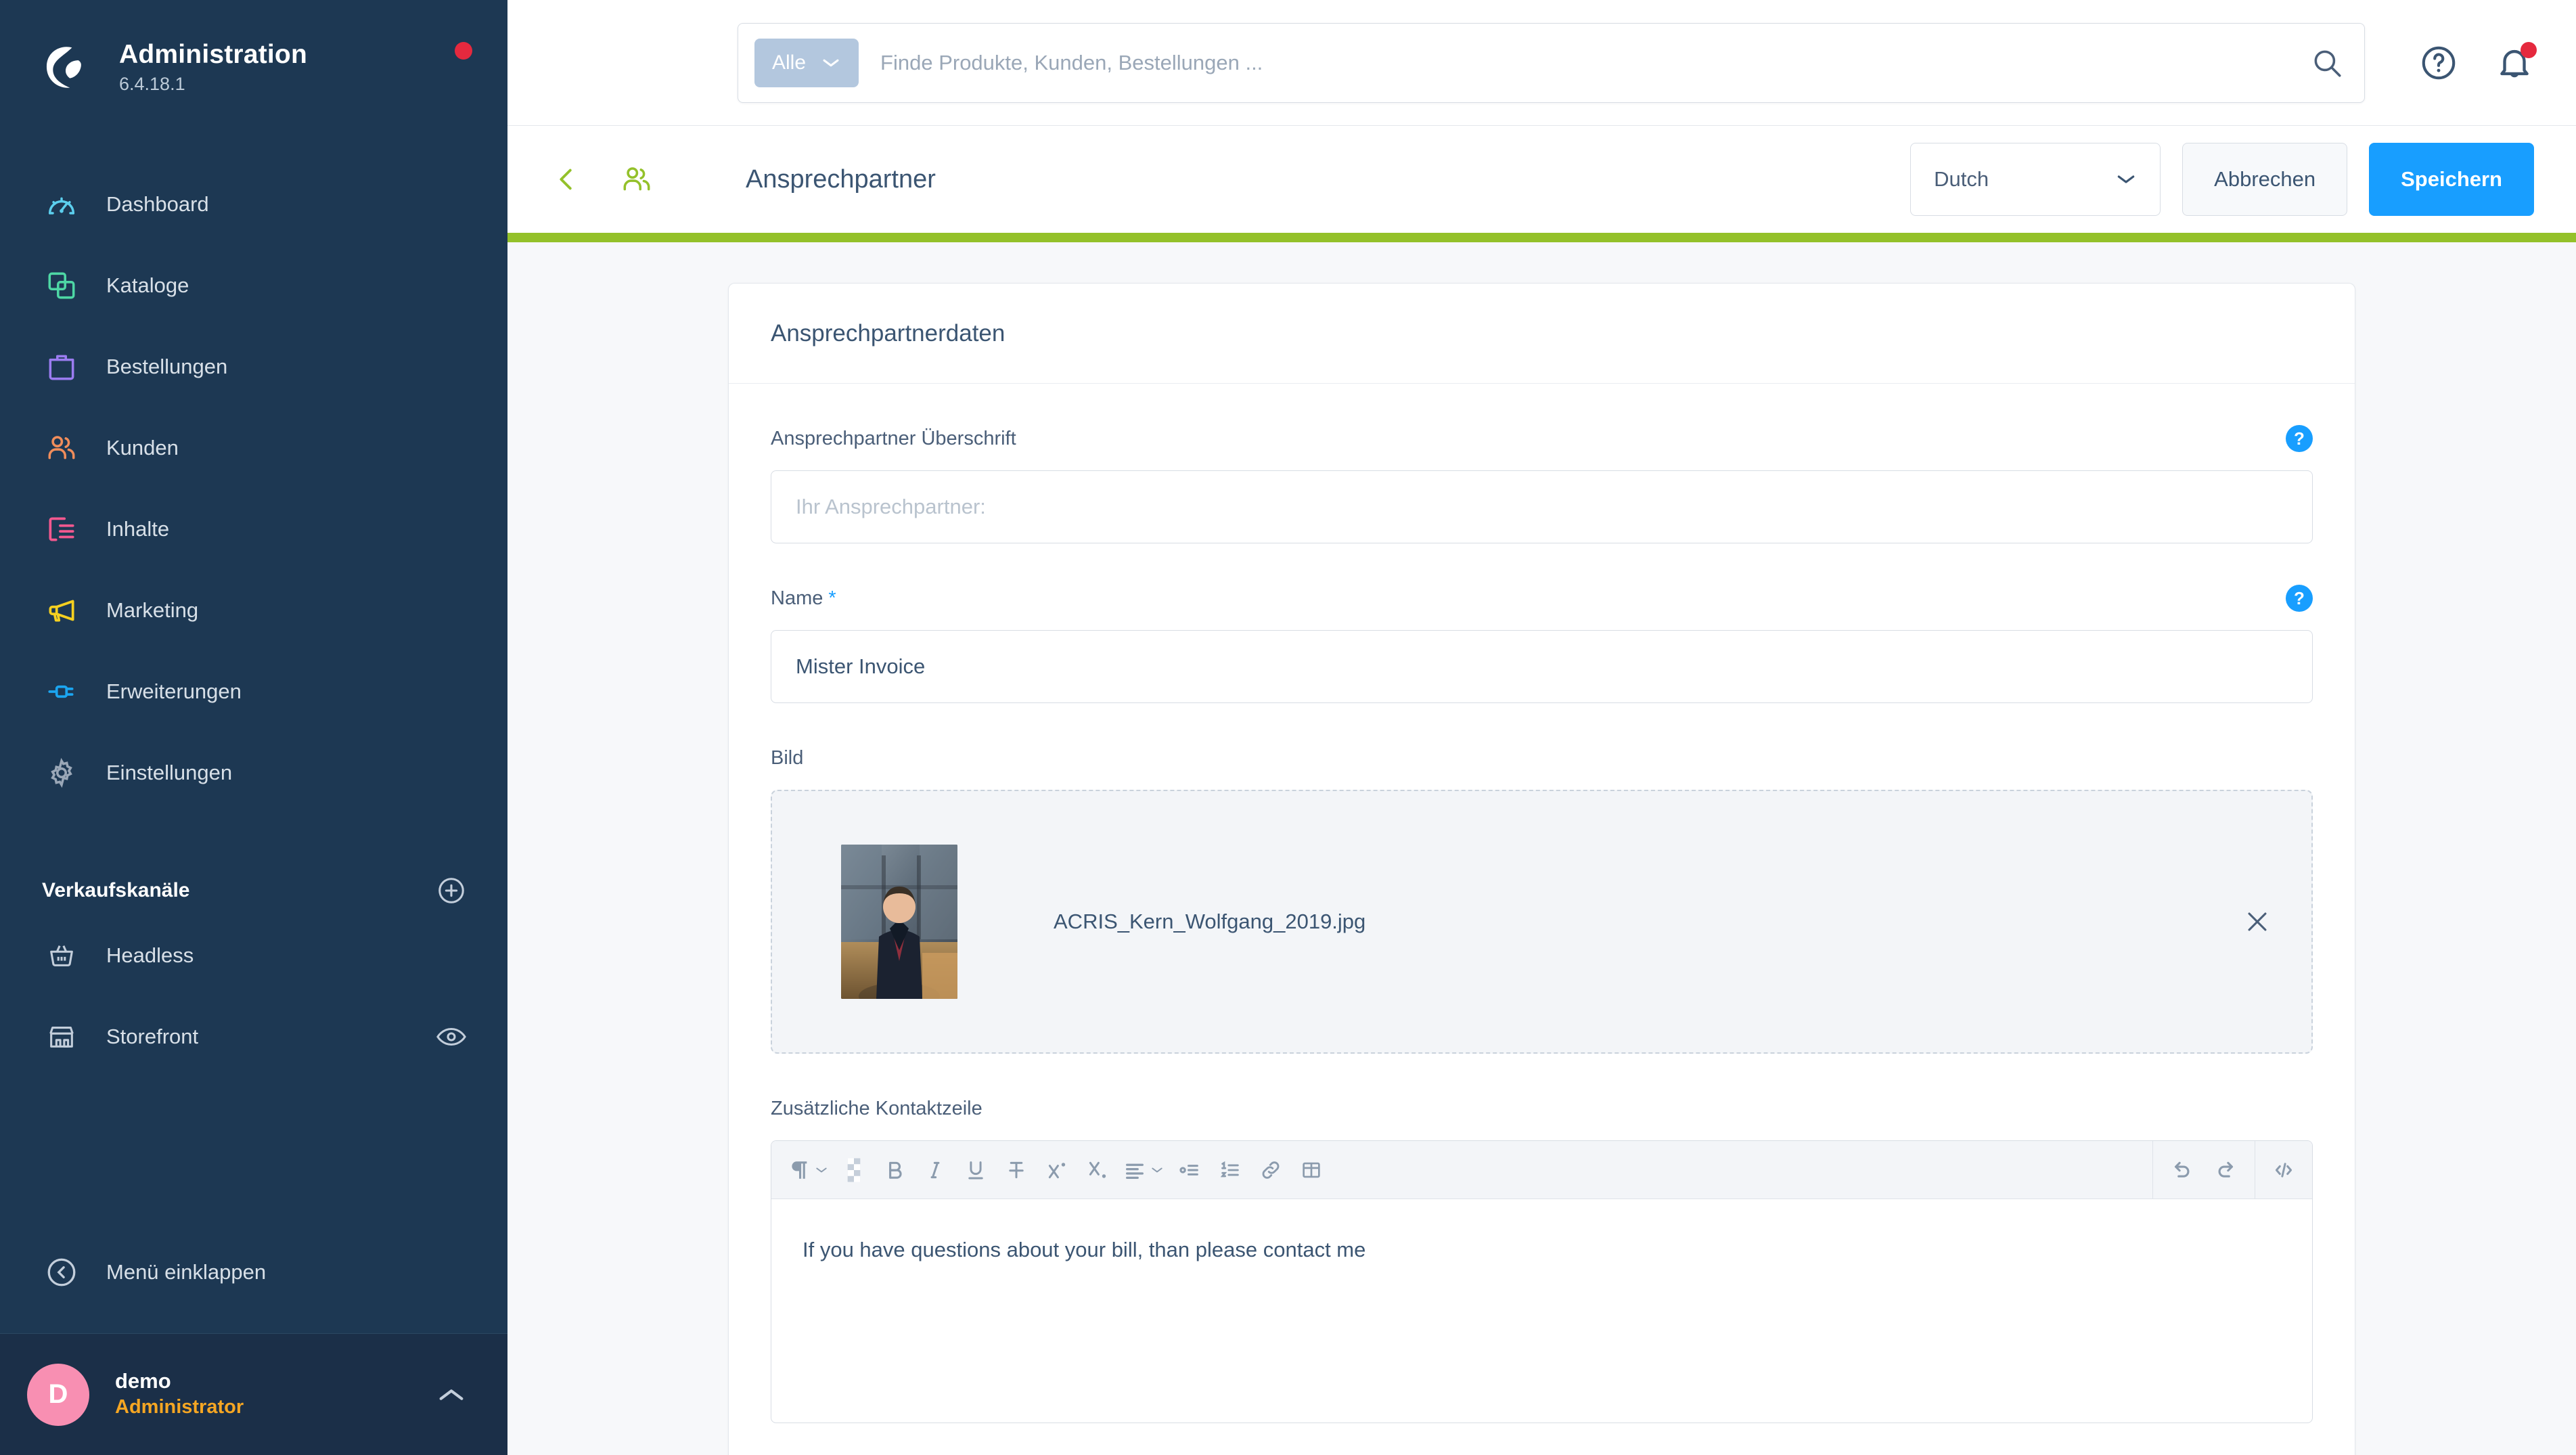 The image size is (2576, 1455). Describe the element at coordinates (61, 205) in the screenshot. I see `speedometer-icon` at that location.